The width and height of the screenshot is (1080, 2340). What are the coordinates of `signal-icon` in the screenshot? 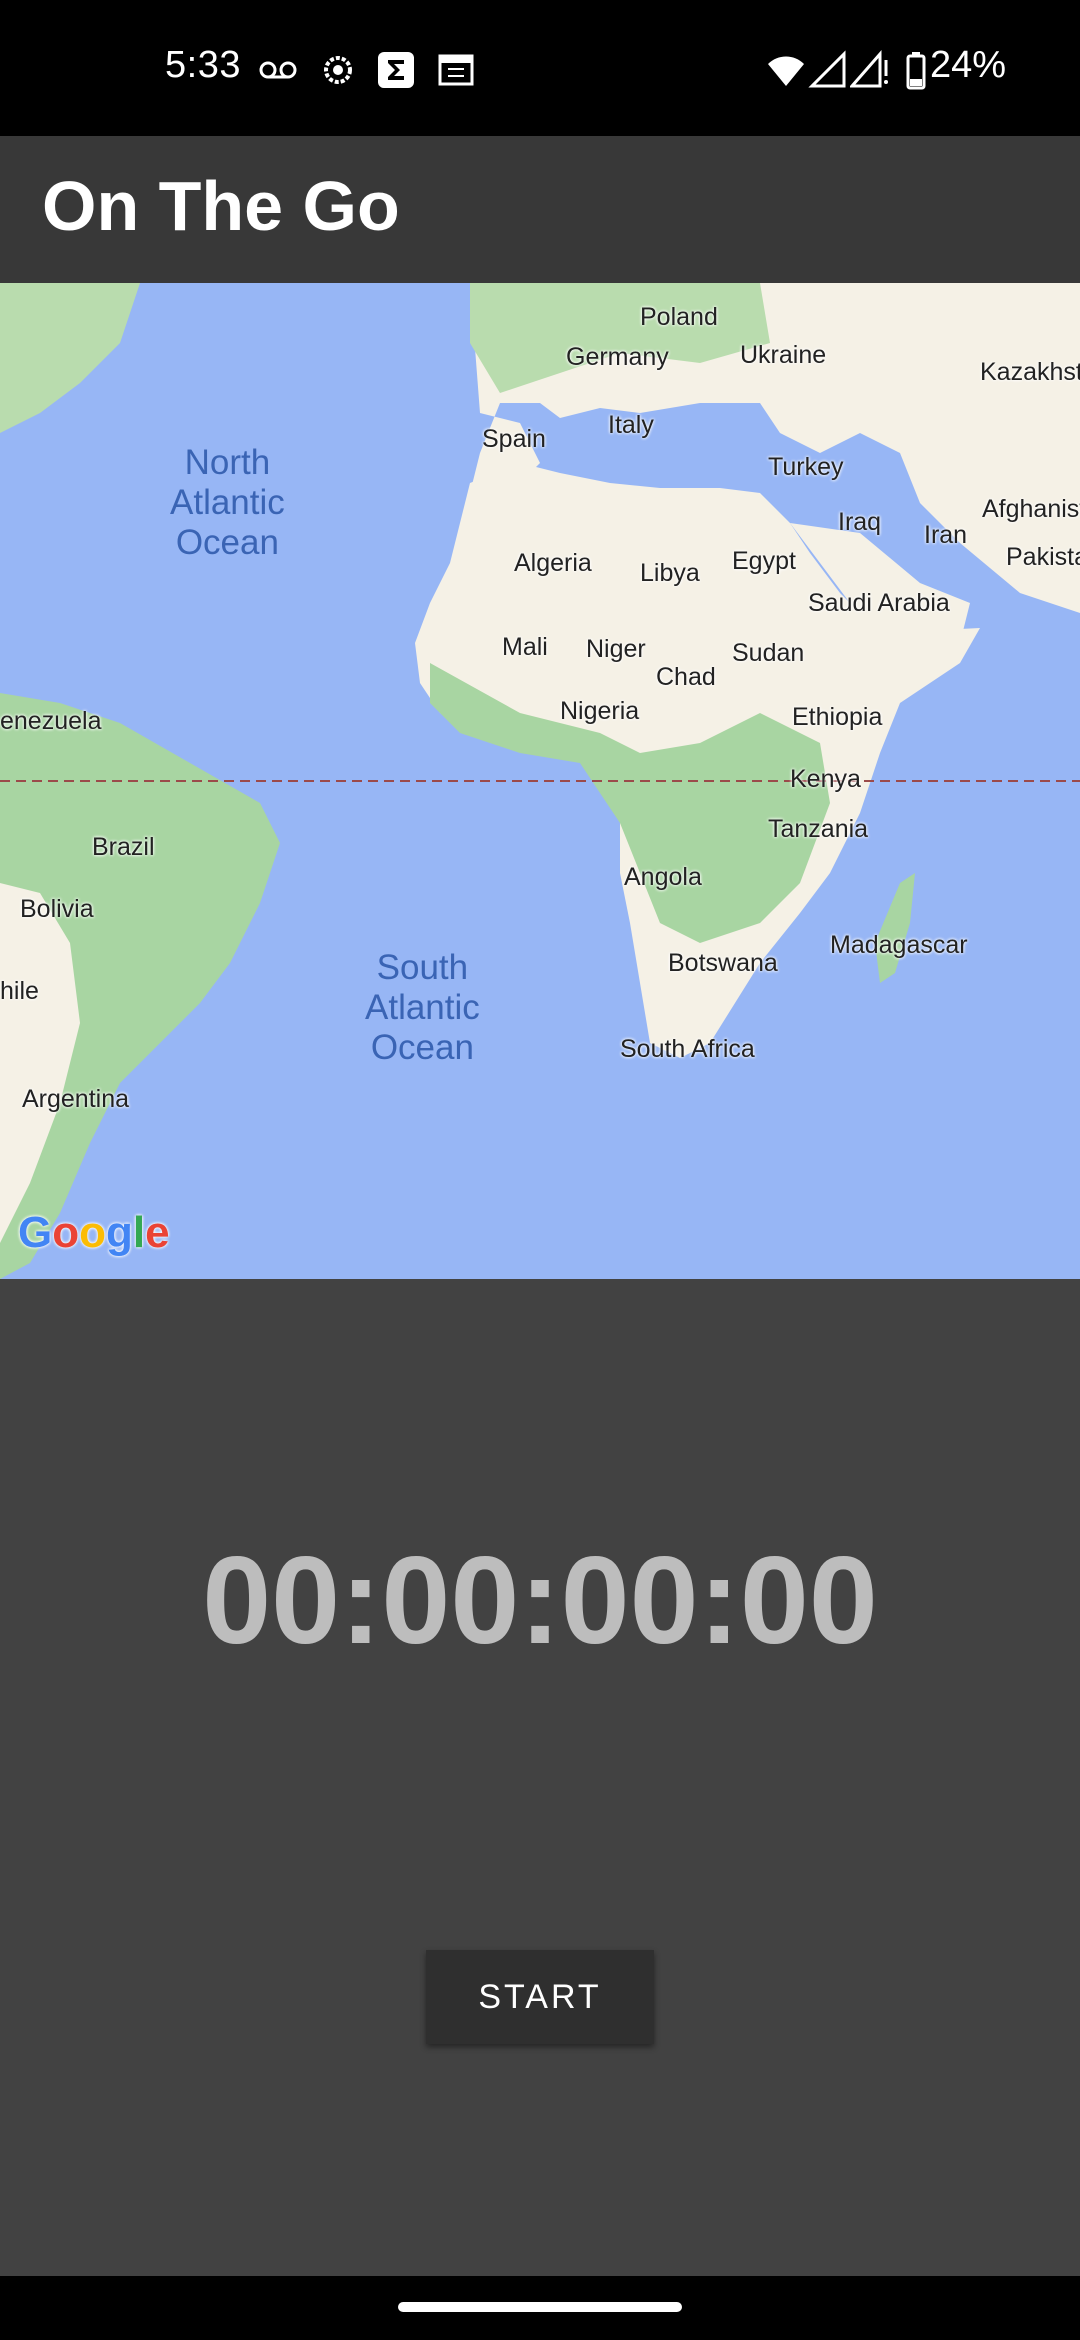 It's located at (827, 69).